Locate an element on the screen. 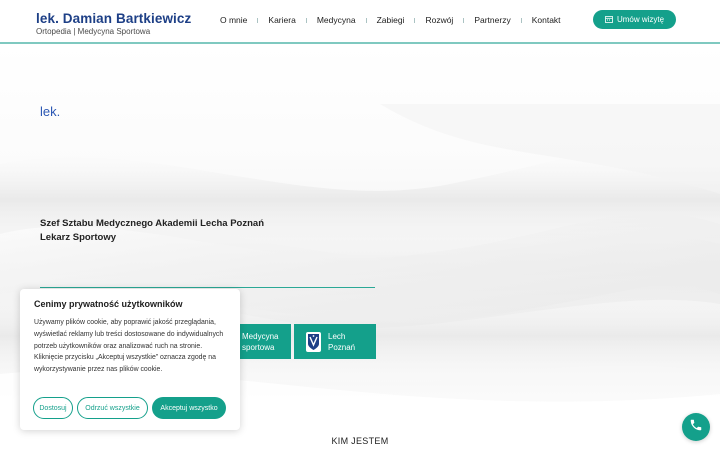 The height and width of the screenshot is (450, 720). tile-sports-medicine: Medycyna sportowa is located at coordinates (263, 341).